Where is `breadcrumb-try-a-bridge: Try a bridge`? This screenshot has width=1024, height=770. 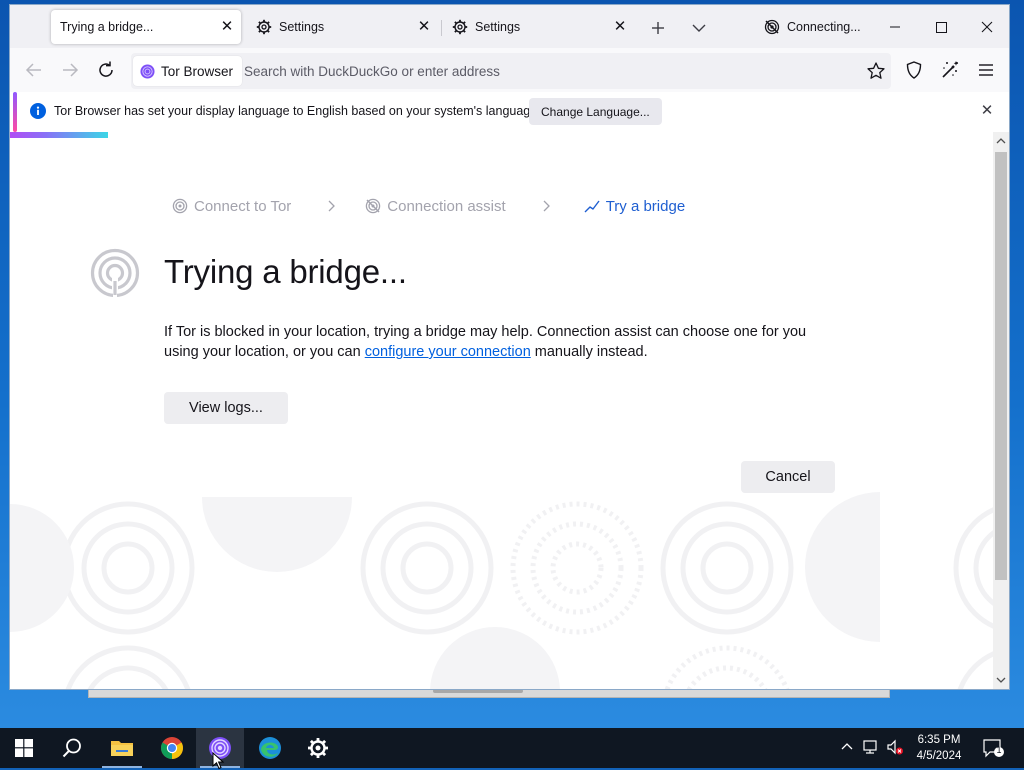 breadcrumb-try-a-bridge: Try a bridge is located at coordinates (634, 206).